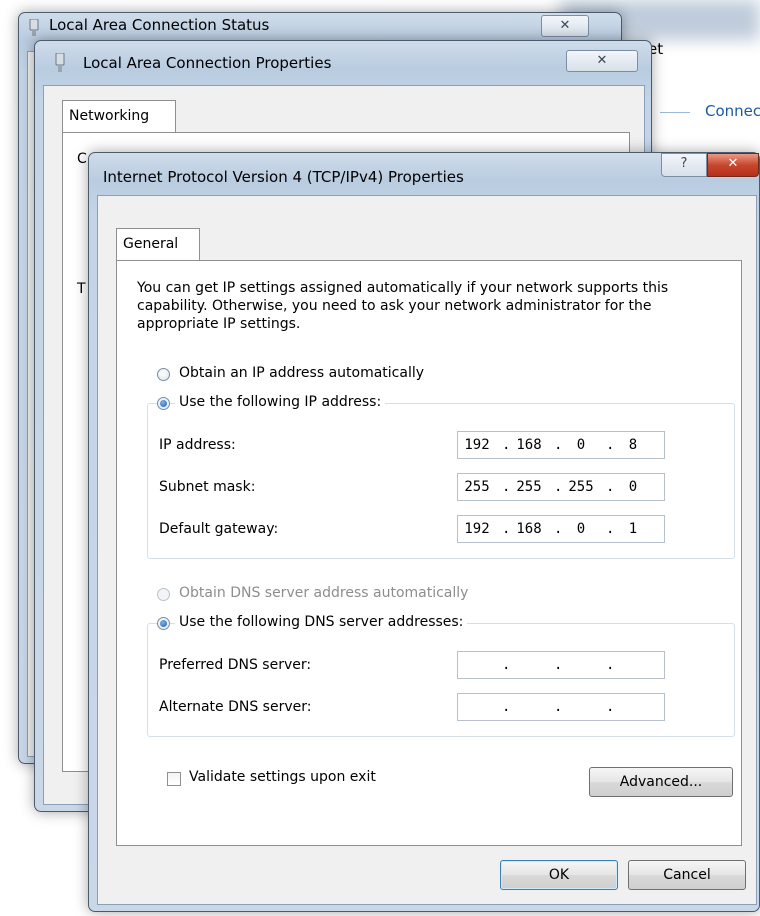  Describe the element at coordinates (163, 374) in the screenshot. I see `obtain-ip-auto-radio` at that location.